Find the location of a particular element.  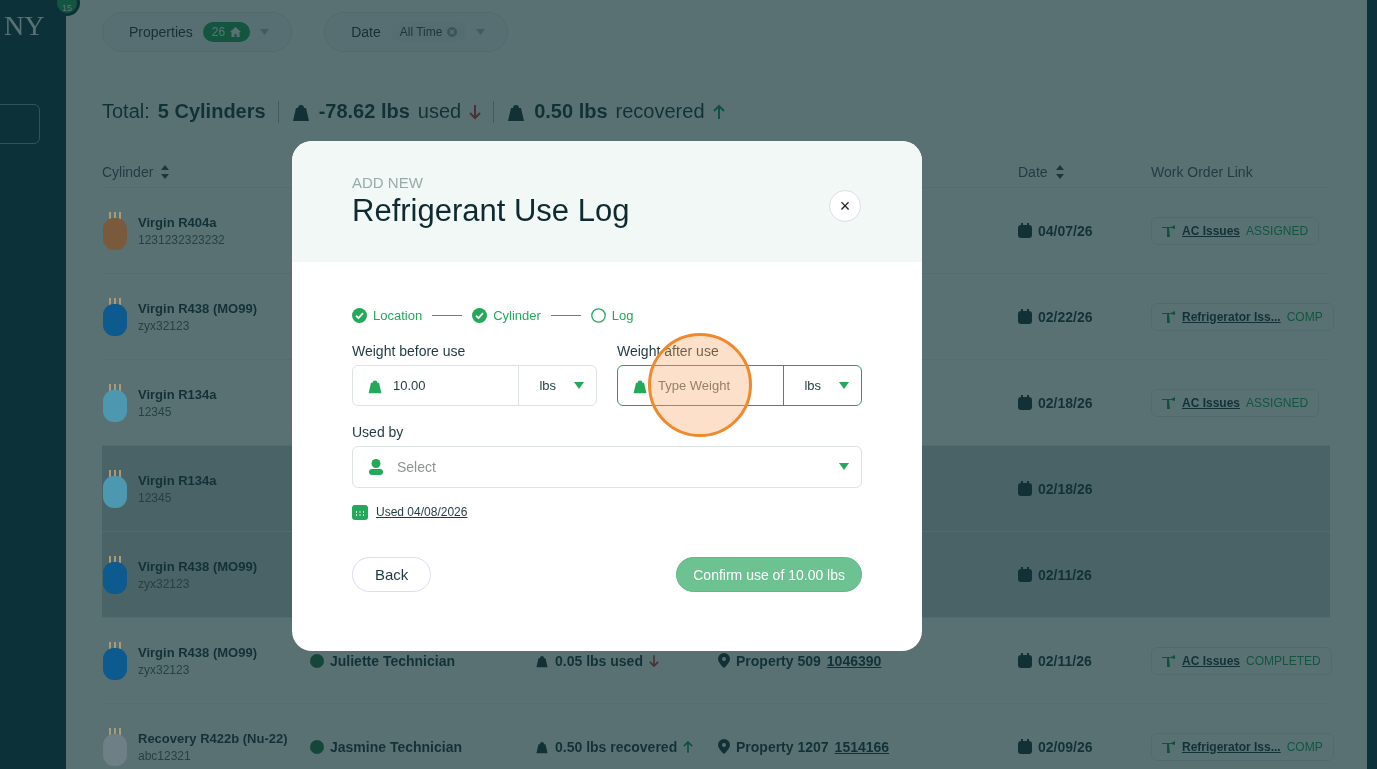

back-button: Back is located at coordinates (392, 574).